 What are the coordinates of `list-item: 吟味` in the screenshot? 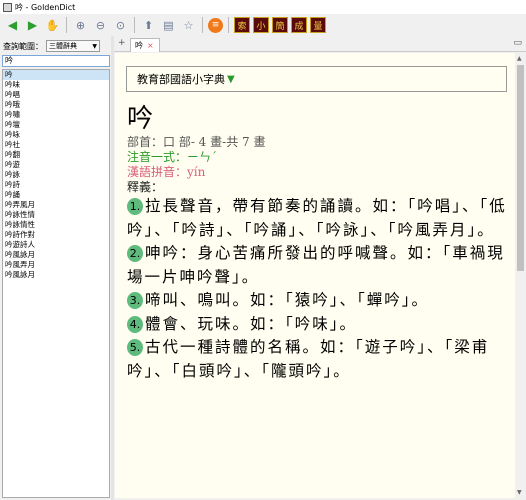 It's located at (56, 85).